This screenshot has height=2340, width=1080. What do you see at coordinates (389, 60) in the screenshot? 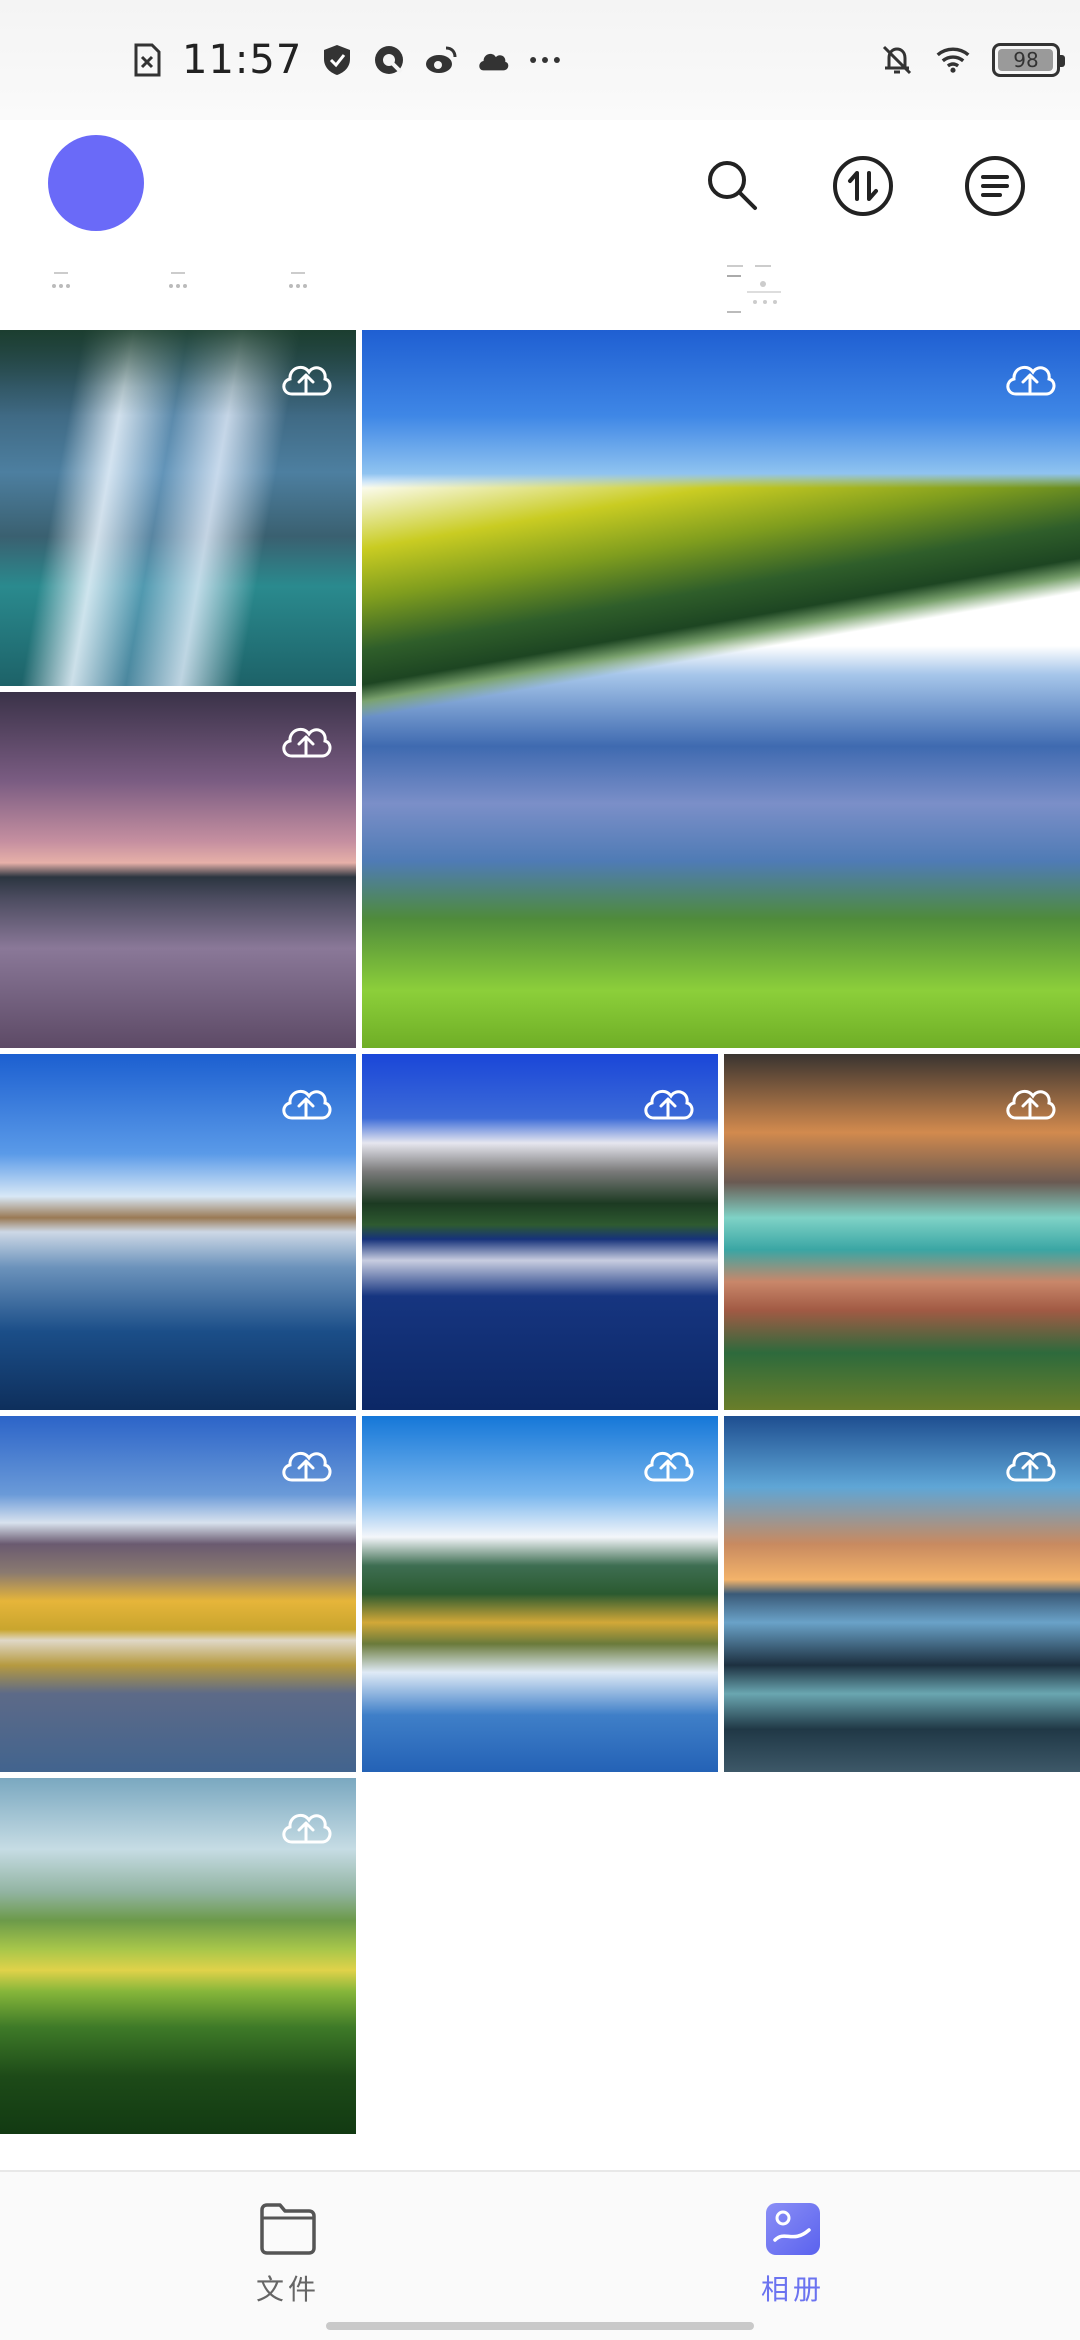
I see `qq-icon` at bounding box center [389, 60].